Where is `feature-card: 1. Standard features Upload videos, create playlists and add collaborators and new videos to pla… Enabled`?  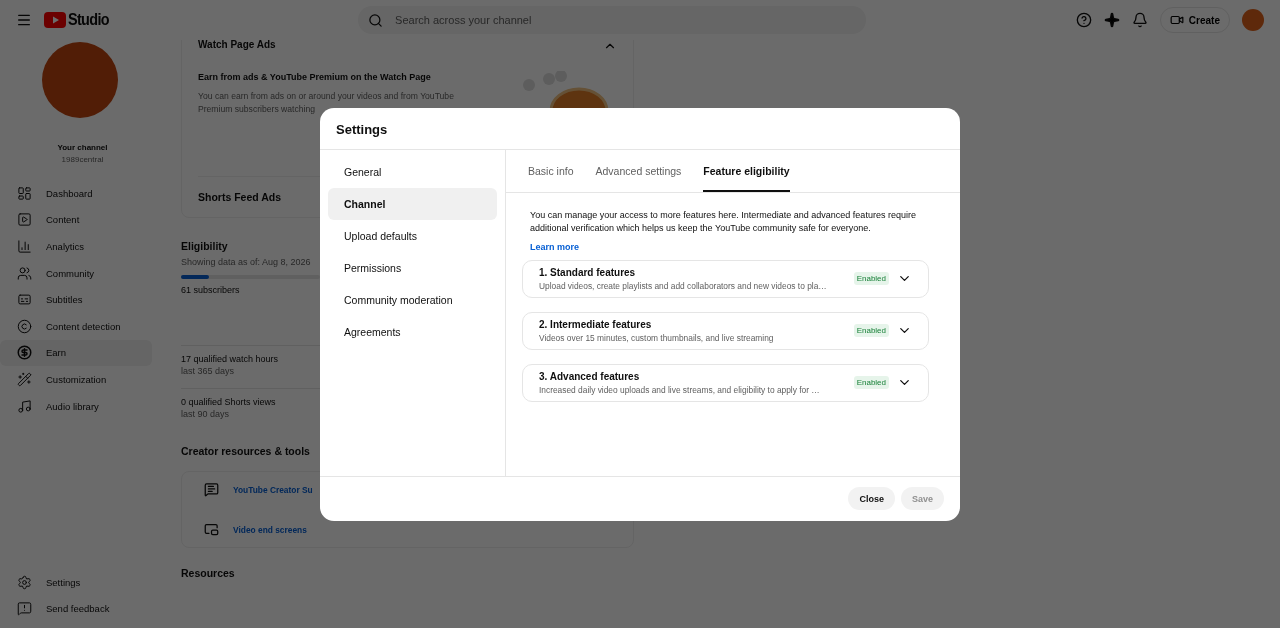 feature-card: 1. Standard features Upload videos, create playlists and add collaborators and new videos to pla… Enabled is located at coordinates (725, 278).